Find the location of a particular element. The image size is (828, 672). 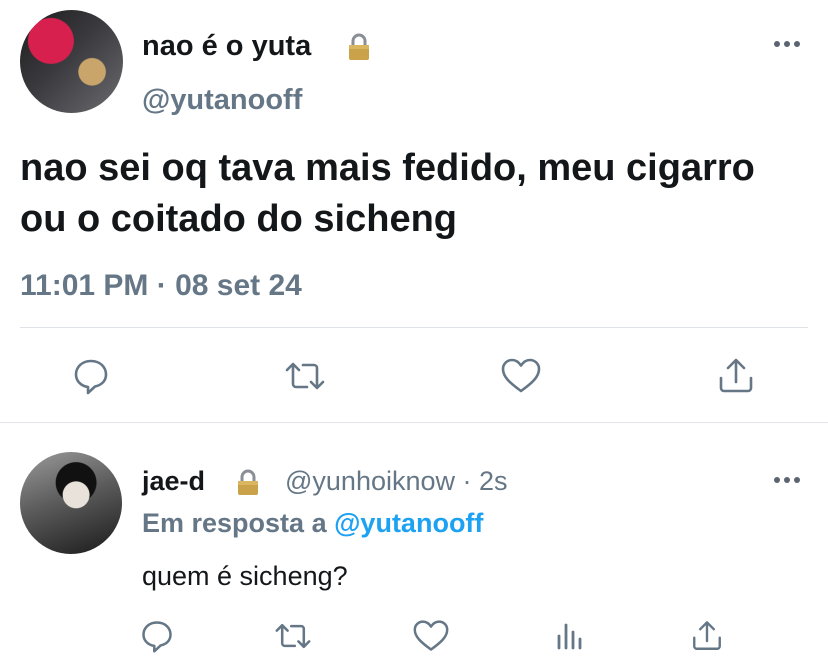

reply-context: Em resposta a @yutanooff is located at coordinates (312, 523).